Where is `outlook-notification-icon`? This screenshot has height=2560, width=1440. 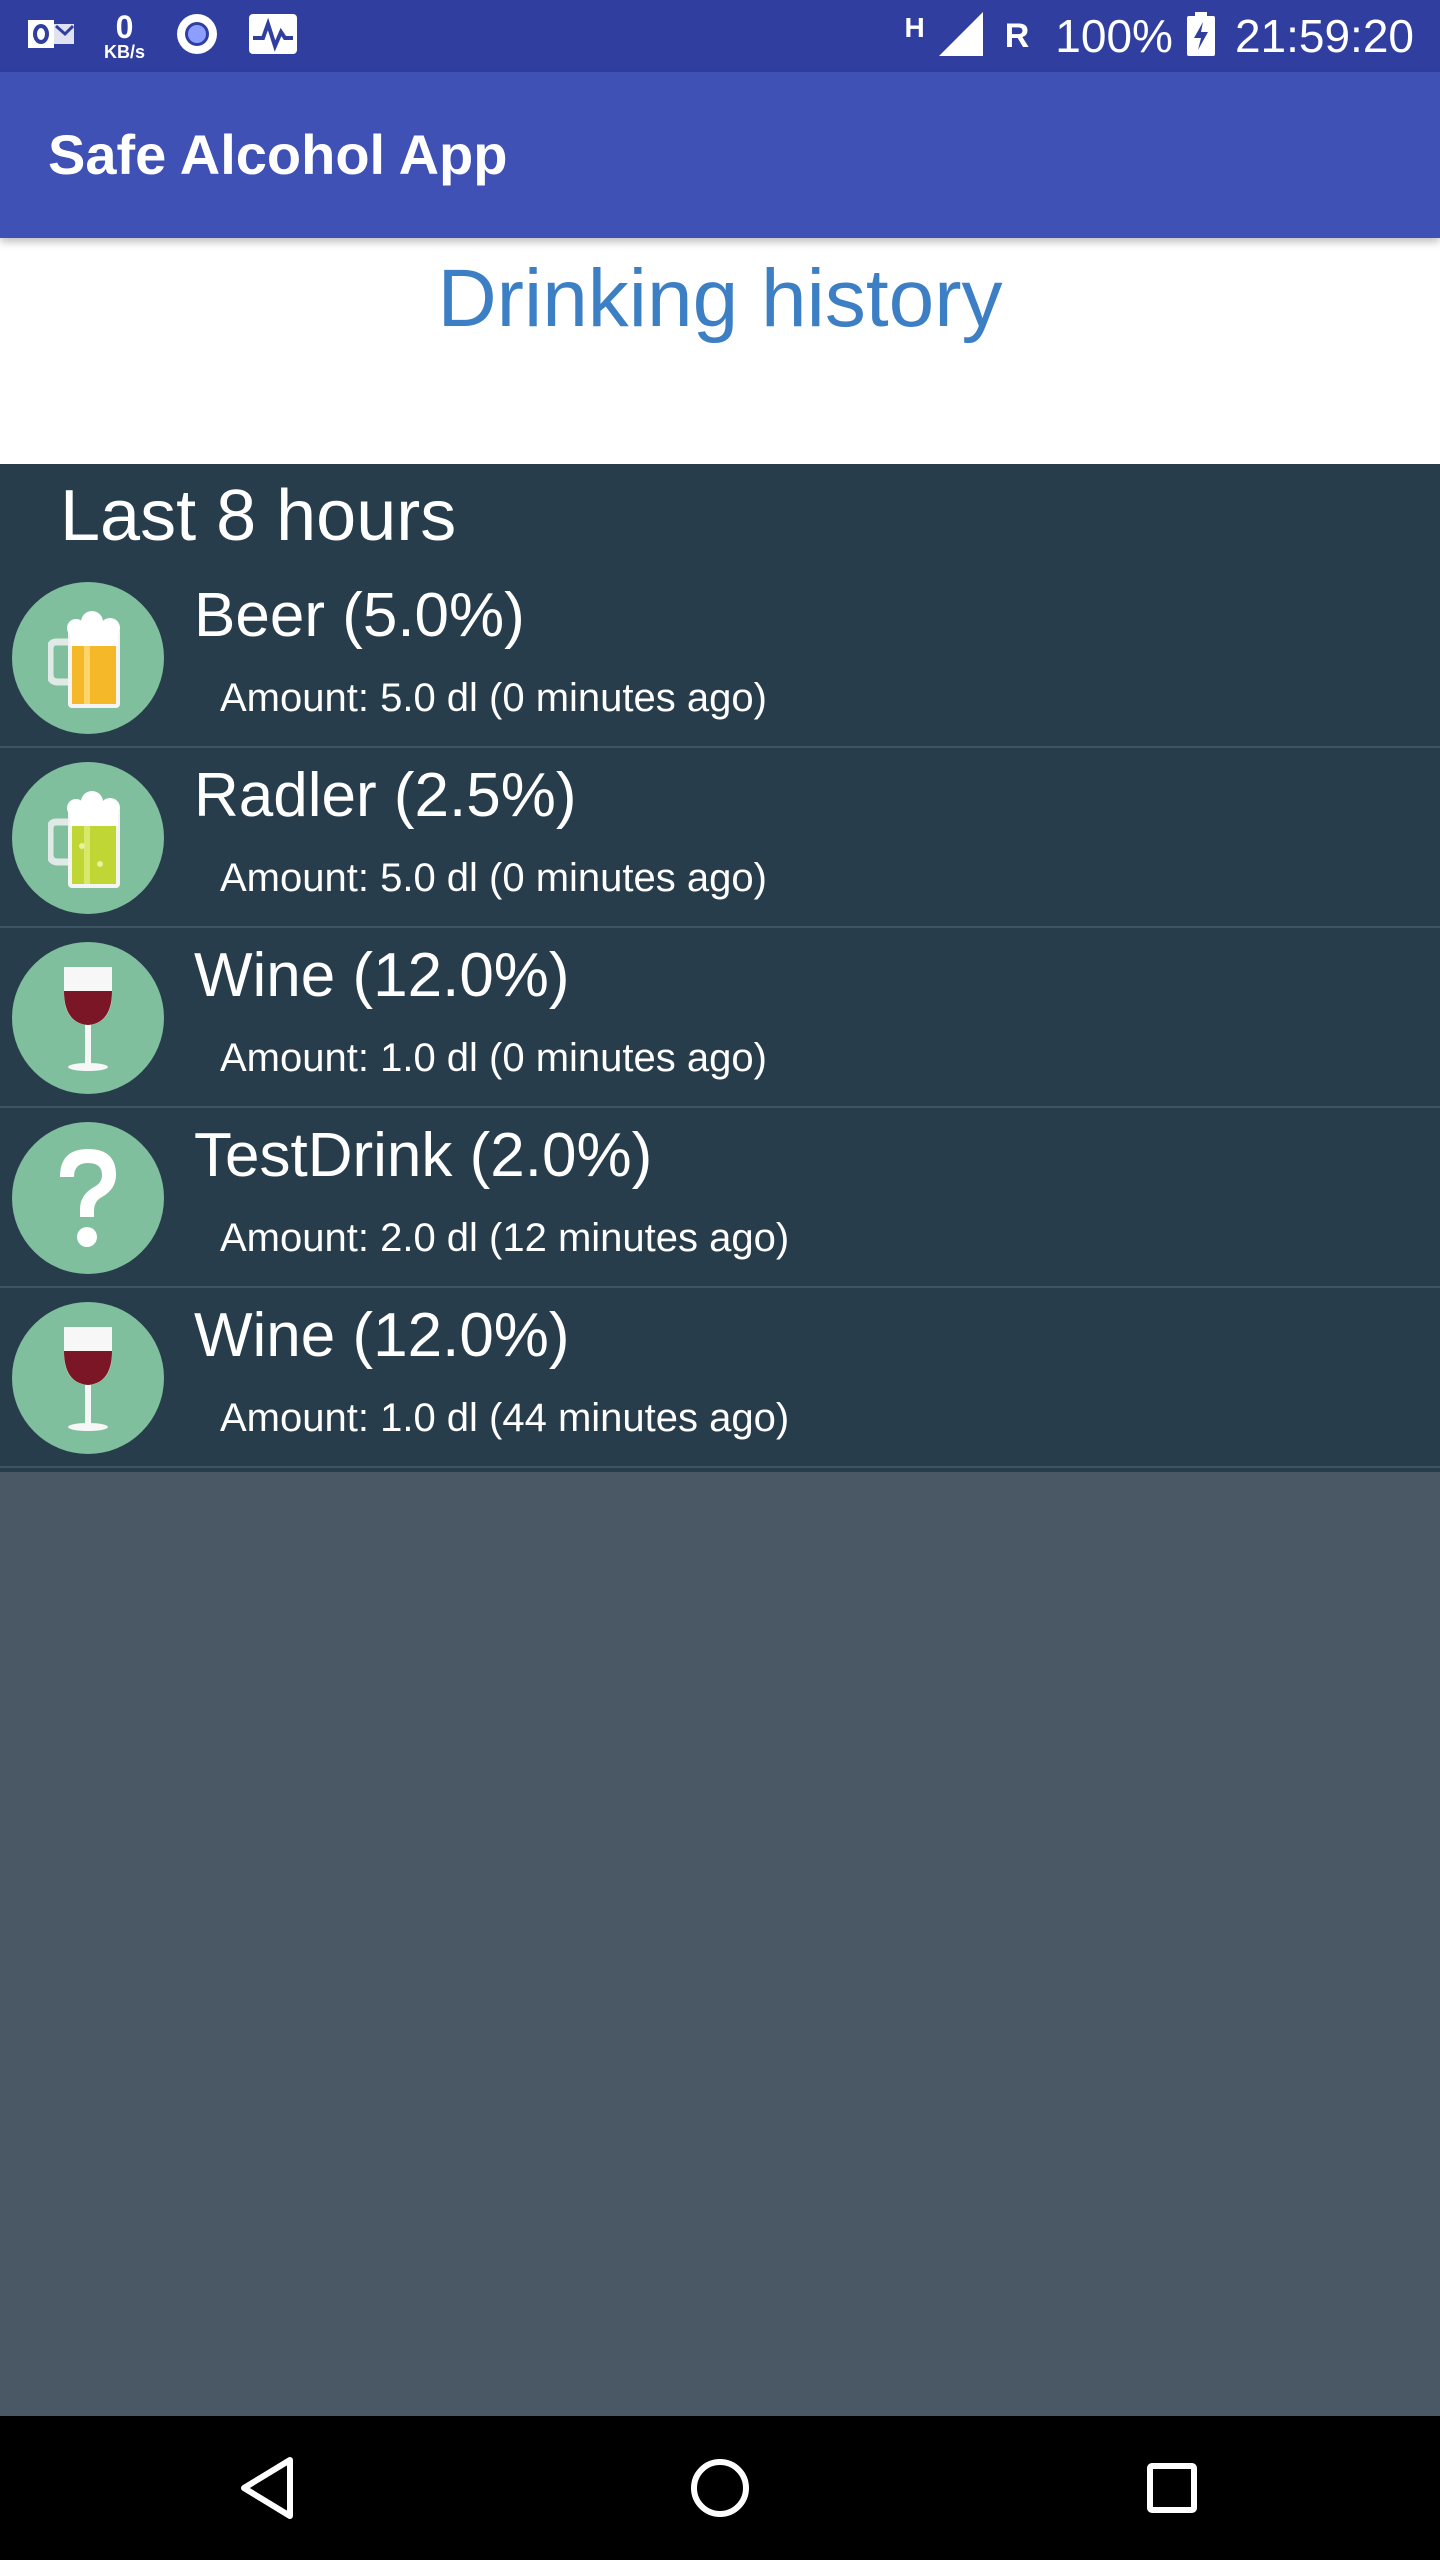 outlook-notification-icon is located at coordinates (51, 36).